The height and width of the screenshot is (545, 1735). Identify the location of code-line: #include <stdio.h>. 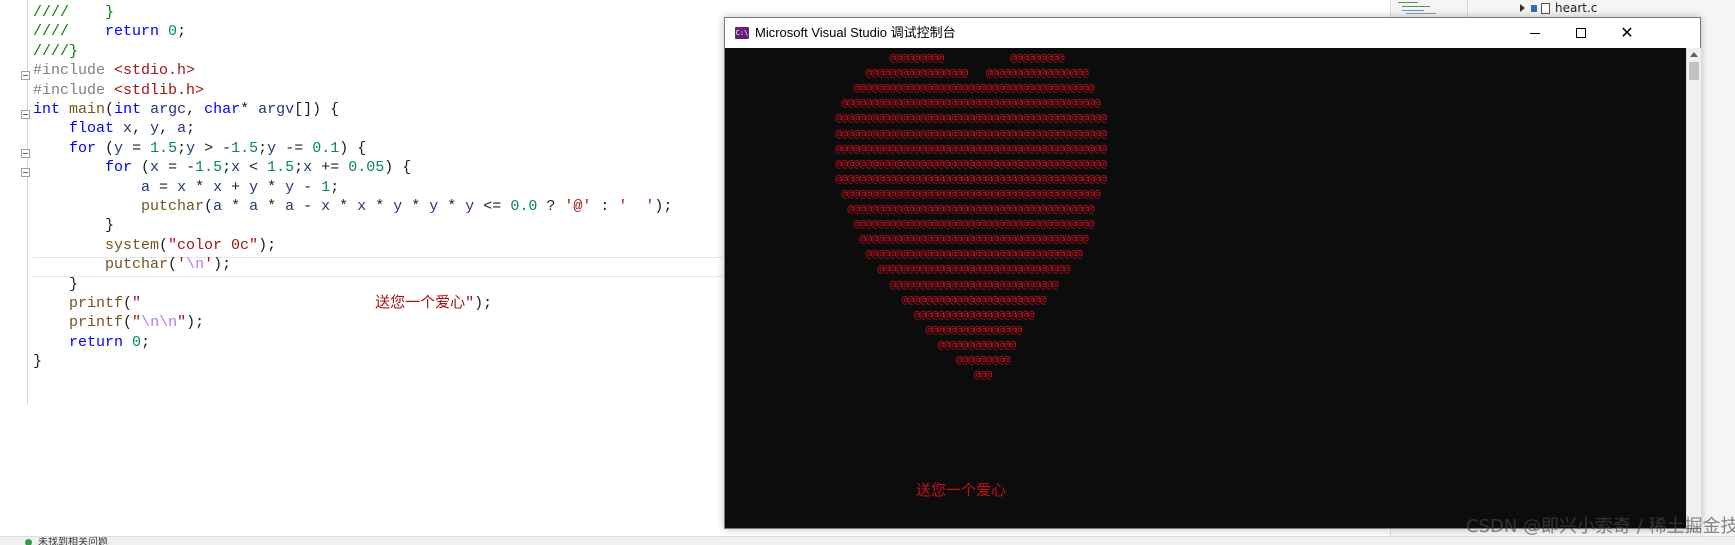
(114, 71).